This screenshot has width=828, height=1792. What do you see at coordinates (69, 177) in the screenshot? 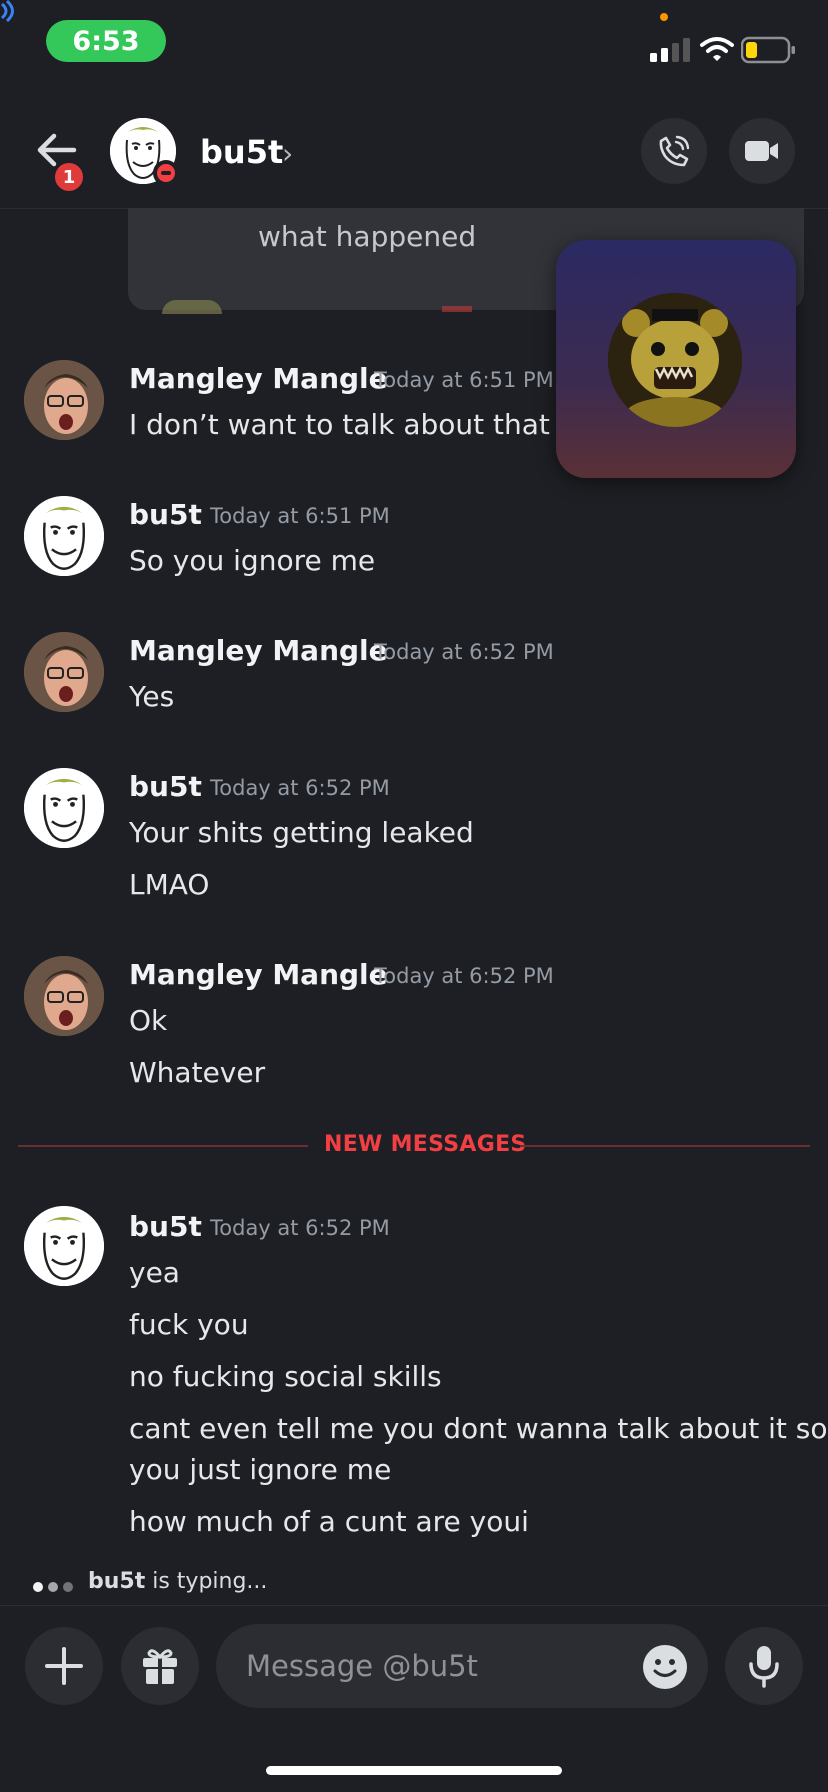
I see `unread-badge: 1` at bounding box center [69, 177].